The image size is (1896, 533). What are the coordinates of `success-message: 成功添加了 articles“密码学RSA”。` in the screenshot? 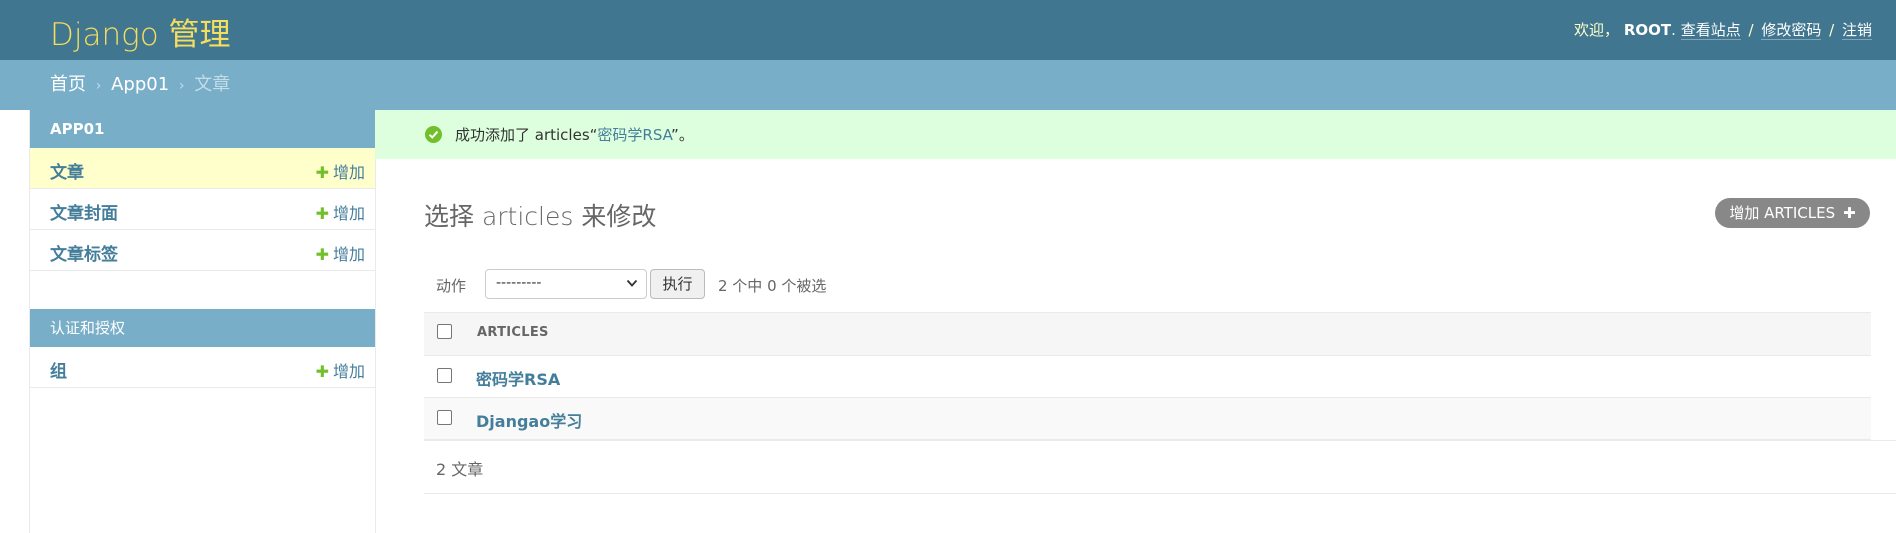 It's located at (1135, 134).